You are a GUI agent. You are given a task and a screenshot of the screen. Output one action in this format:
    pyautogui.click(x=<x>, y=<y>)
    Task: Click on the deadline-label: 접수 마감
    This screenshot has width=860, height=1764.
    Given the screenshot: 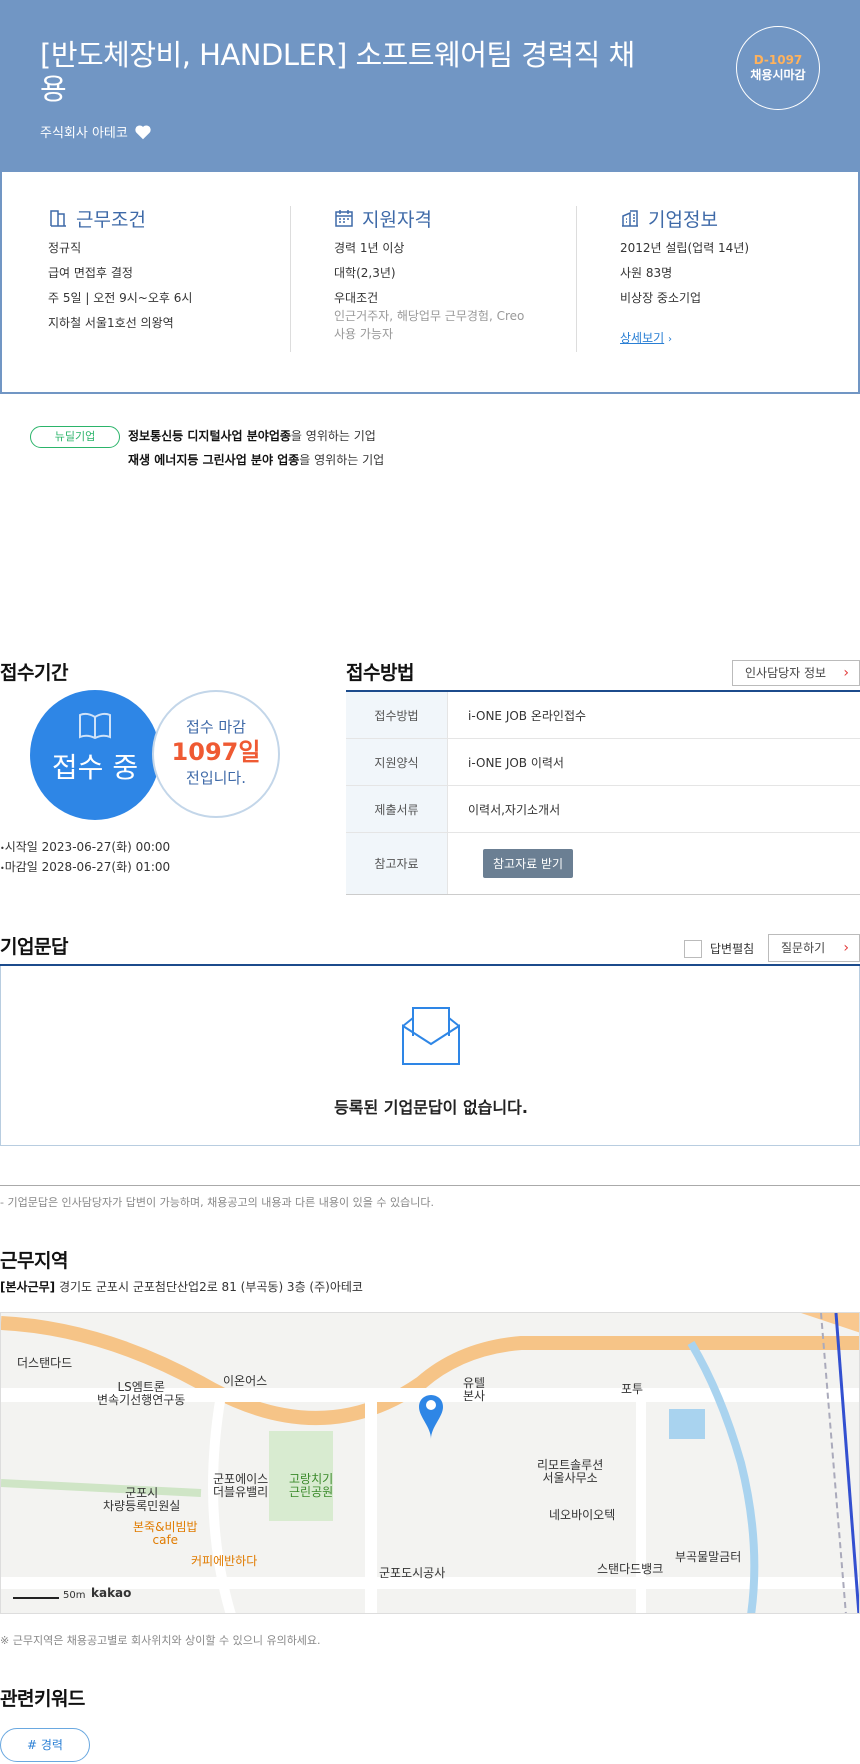 What is the action you would take?
    pyautogui.click(x=216, y=727)
    